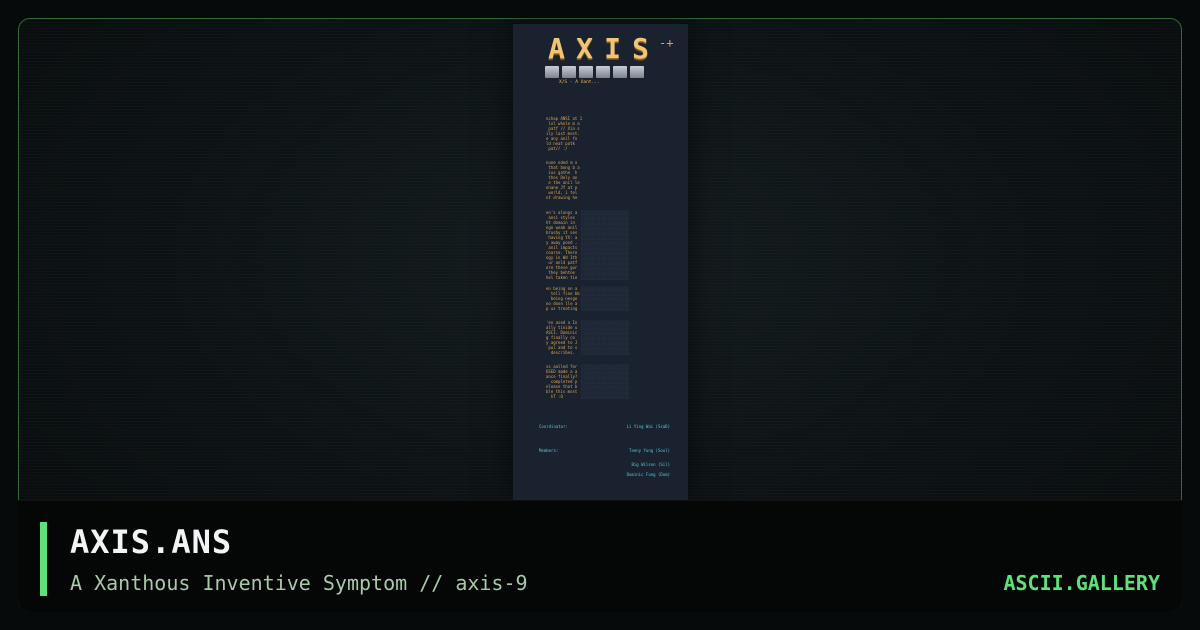 This screenshot has width=1200, height=630. What do you see at coordinates (612, 48) in the screenshot?
I see `logo-letter: I` at bounding box center [612, 48].